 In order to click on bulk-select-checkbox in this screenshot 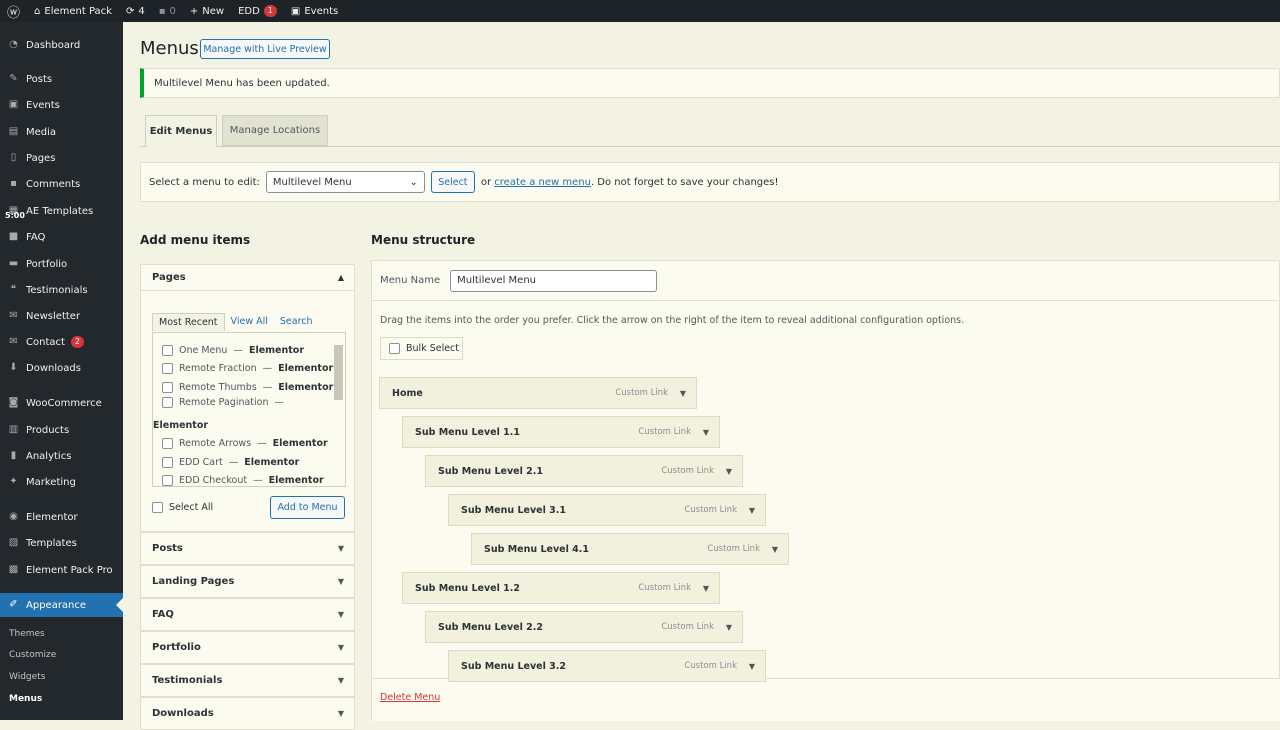, I will do `click(394, 348)`.